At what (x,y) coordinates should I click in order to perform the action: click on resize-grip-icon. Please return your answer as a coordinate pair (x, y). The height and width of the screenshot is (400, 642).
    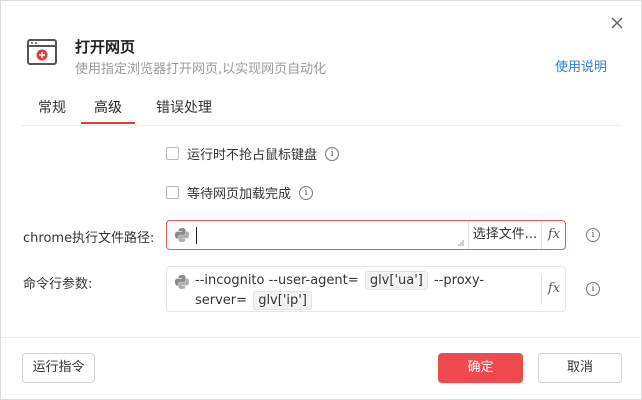
    Looking at the image, I should click on (461, 243).